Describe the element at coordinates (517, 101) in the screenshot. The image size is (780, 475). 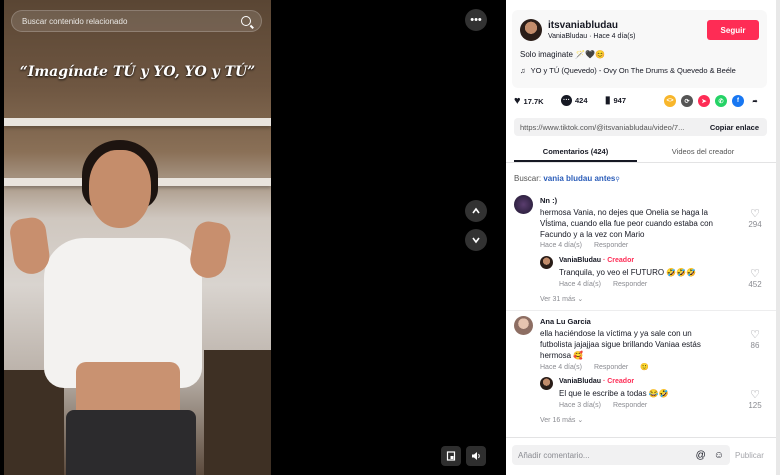
I see `heart-icon: ♥` at that location.